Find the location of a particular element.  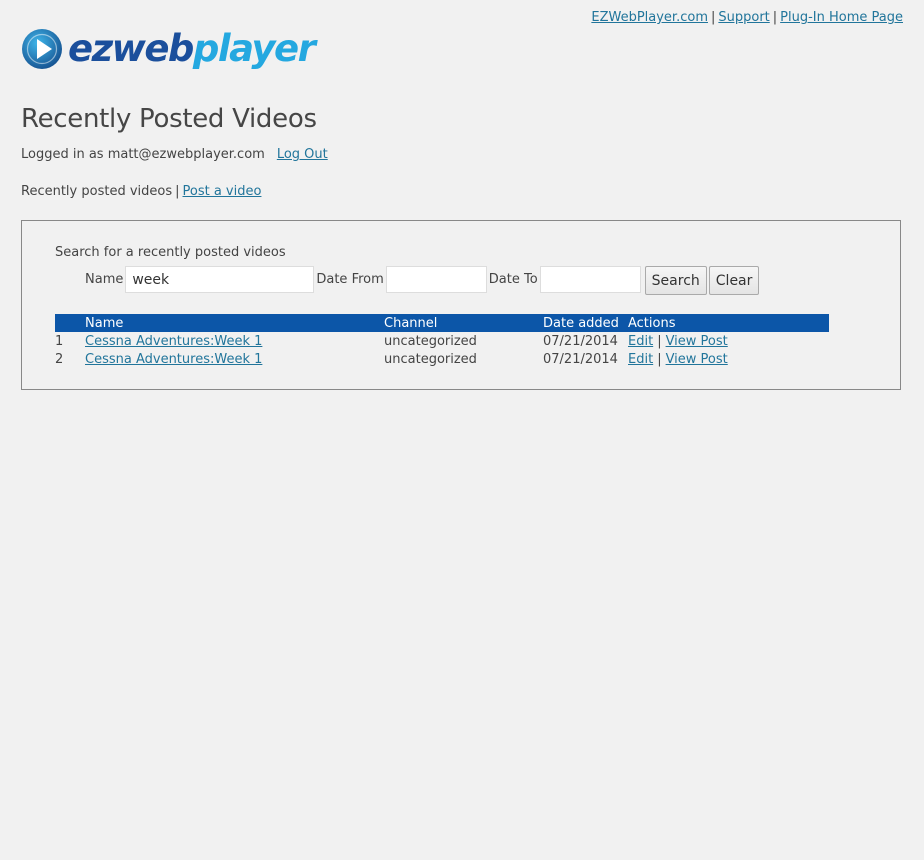

row-number: 1 is located at coordinates (59, 341).